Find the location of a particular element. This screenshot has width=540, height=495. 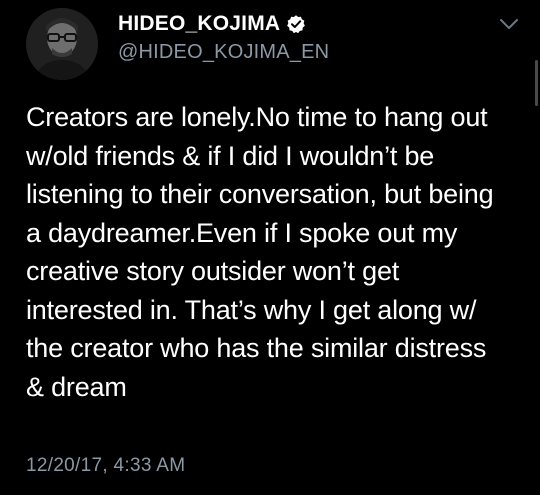

tweet-text-line: creative story outsider won’t get is located at coordinates (213, 271).